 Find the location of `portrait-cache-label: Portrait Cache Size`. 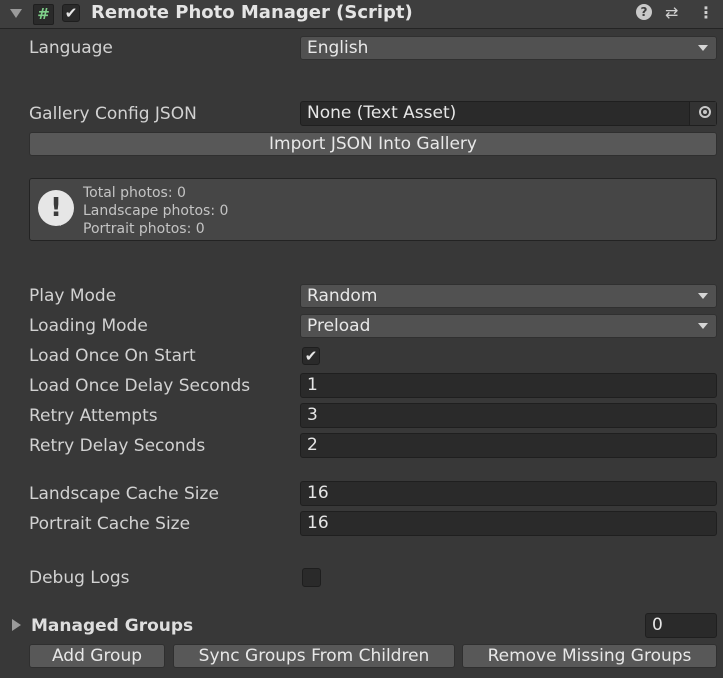

portrait-cache-label: Portrait Cache Size is located at coordinates (110, 524).